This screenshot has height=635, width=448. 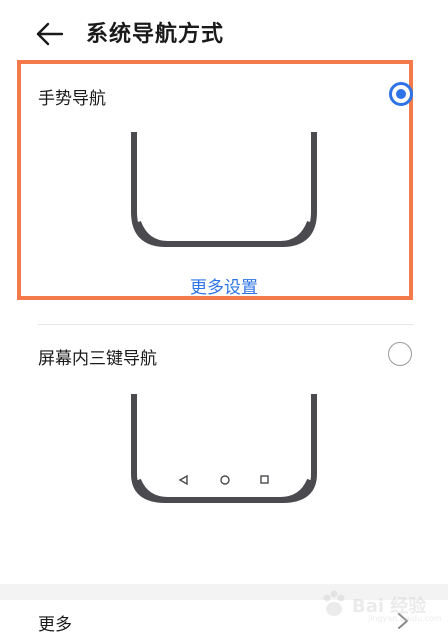 I want to click on paw-logo-icon, so click(x=334, y=603).